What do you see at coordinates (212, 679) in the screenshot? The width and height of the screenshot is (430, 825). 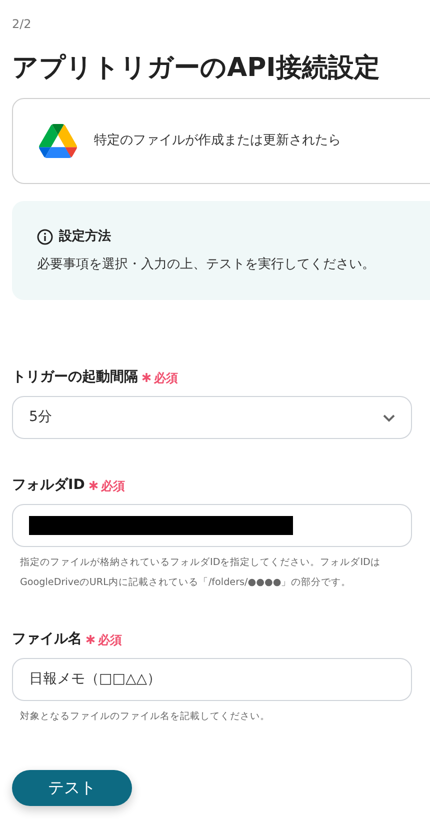 I see `text-input-field: 日報メモ（□□△△）` at bounding box center [212, 679].